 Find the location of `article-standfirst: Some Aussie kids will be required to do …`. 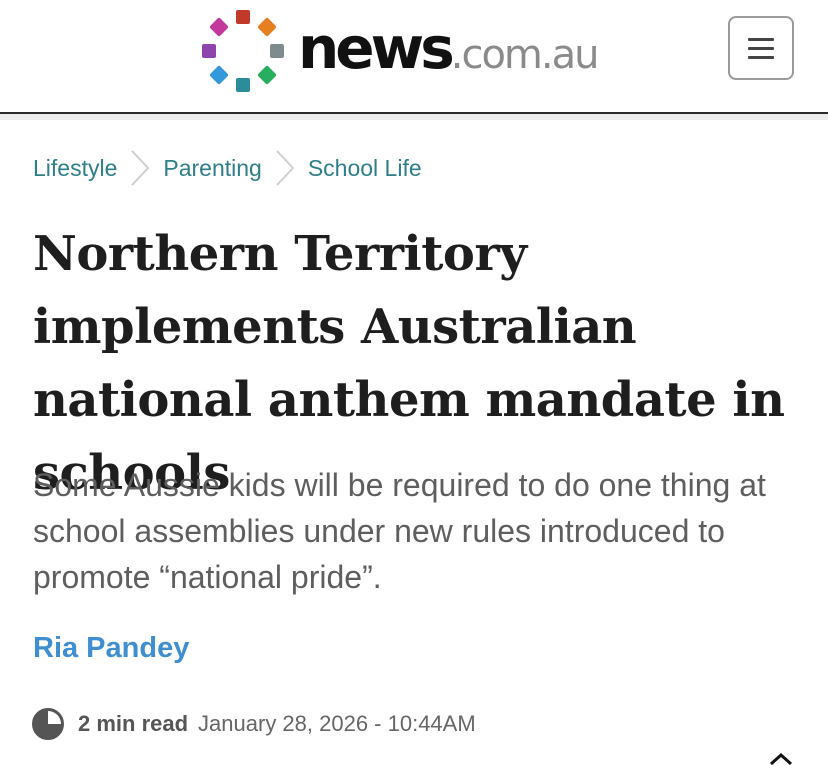

article-standfirst: Some Aussie kids will be required to do … is located at coordinates (399, 531).